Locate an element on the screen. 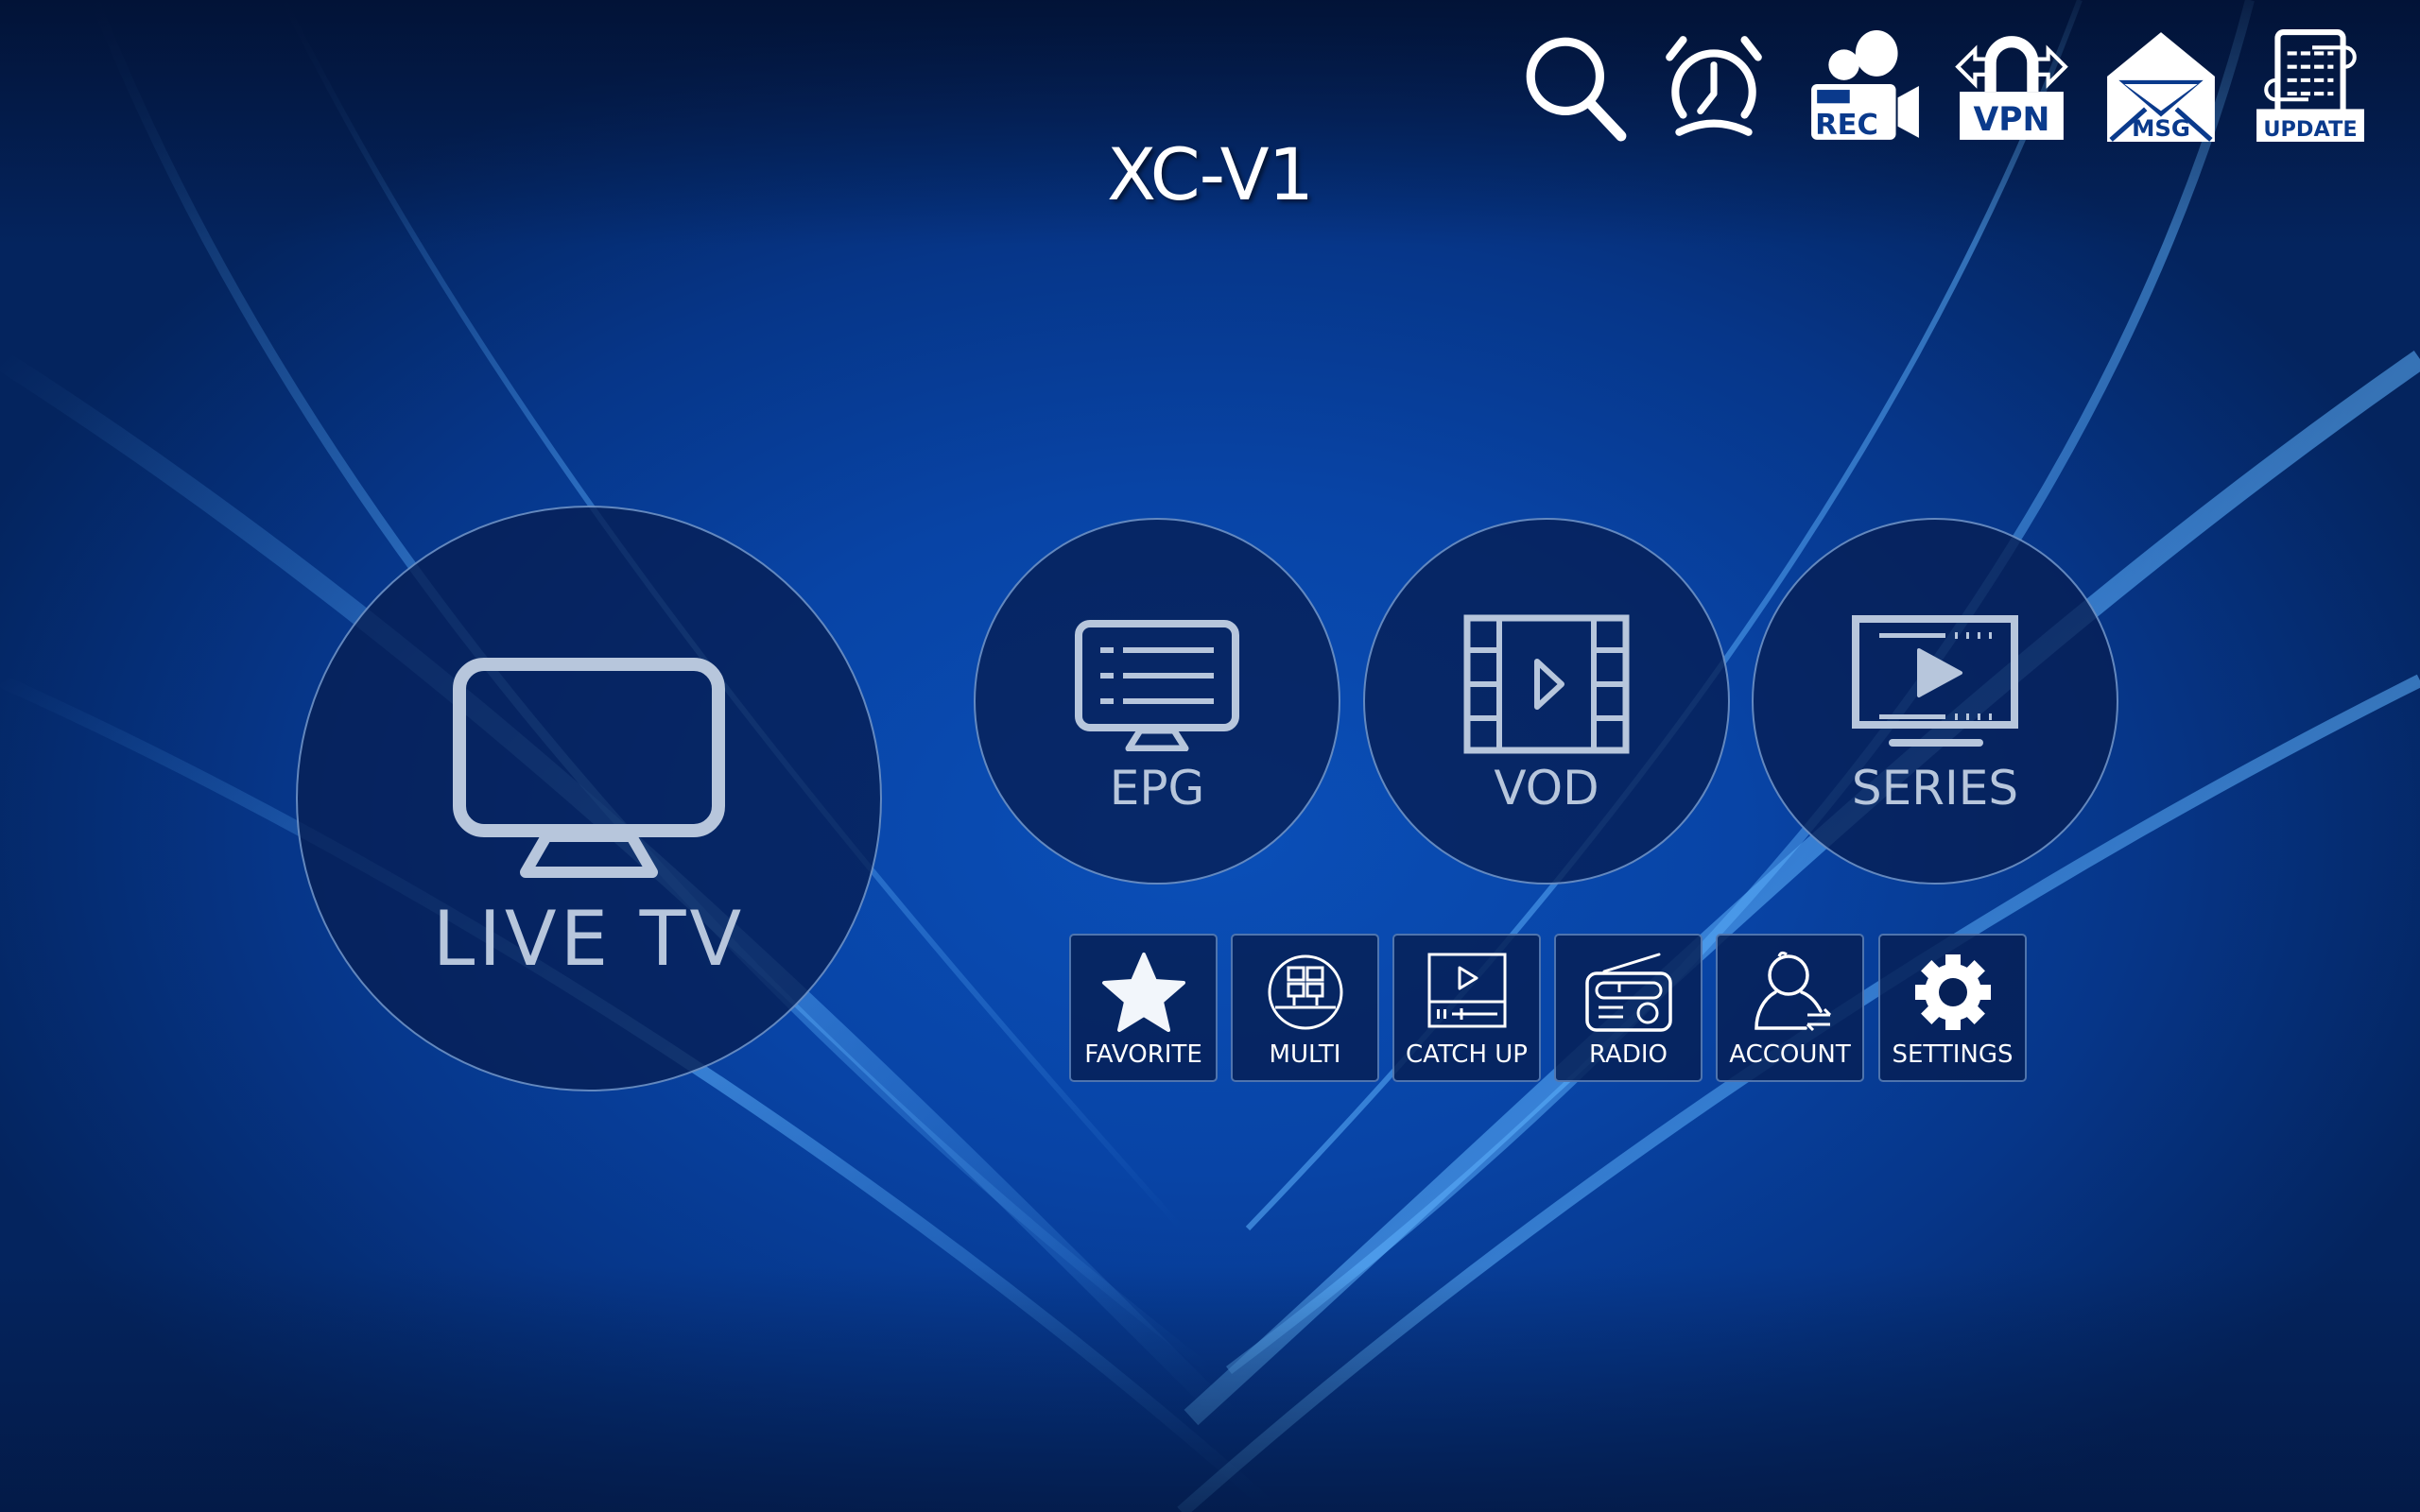  alarm-clock-icon is located at coordinates (1714, 86).